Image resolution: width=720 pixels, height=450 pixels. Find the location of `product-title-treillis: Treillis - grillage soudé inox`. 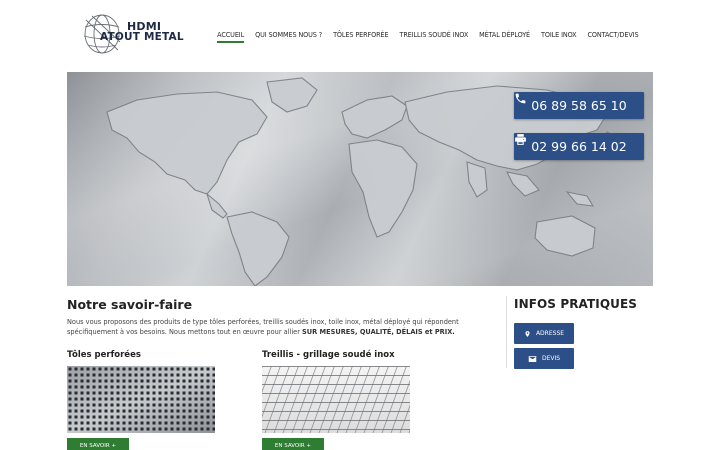

product-title-treillis: Treillis - grillage soudé inox is located at coordinates (328, 355).